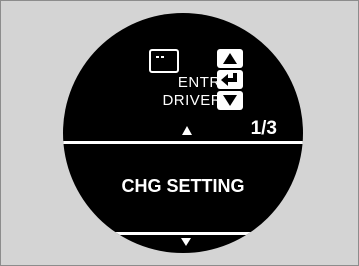 Image resolution: width=359 pixels, height=266 pixels. I want to click on scroll-down-button, so click(230, 100).